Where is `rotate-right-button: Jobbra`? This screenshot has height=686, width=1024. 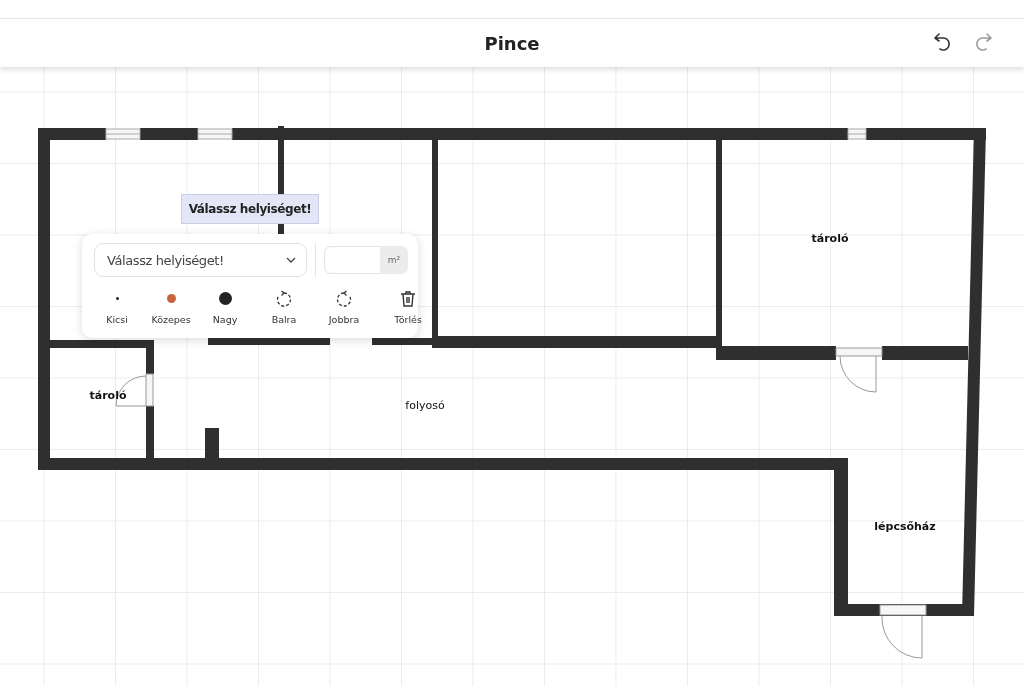 rotate-right-button: Jobbra is located at coordinates (344, 307).